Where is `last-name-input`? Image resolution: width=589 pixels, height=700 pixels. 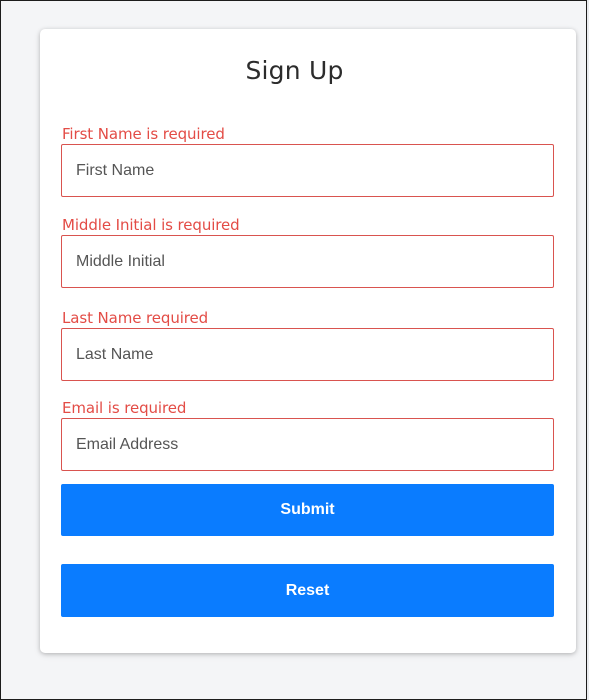 last-name-input is located at coordinates (307, 354).